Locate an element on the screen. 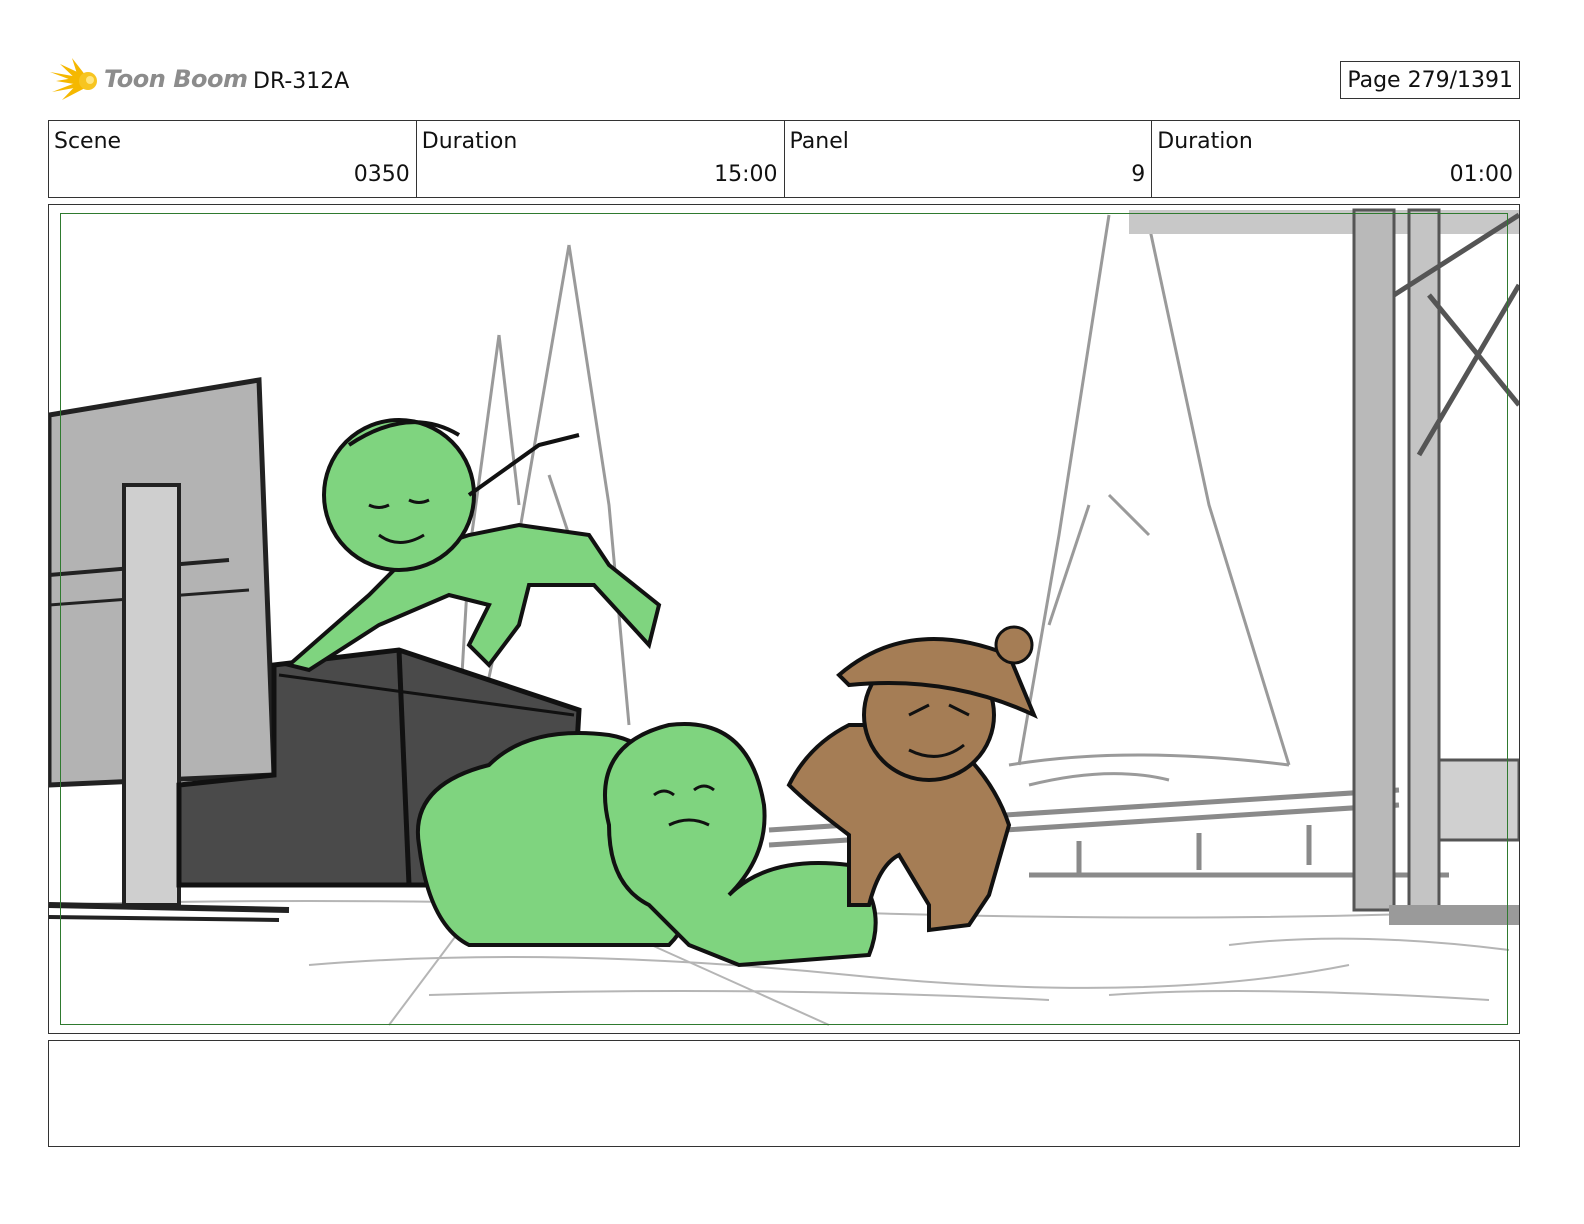 The width and height of the screenshot is (1584, 1224). storyboard-header: Toon Boom DR-312A Page 279/1391 is located at coordinates (784, 81).